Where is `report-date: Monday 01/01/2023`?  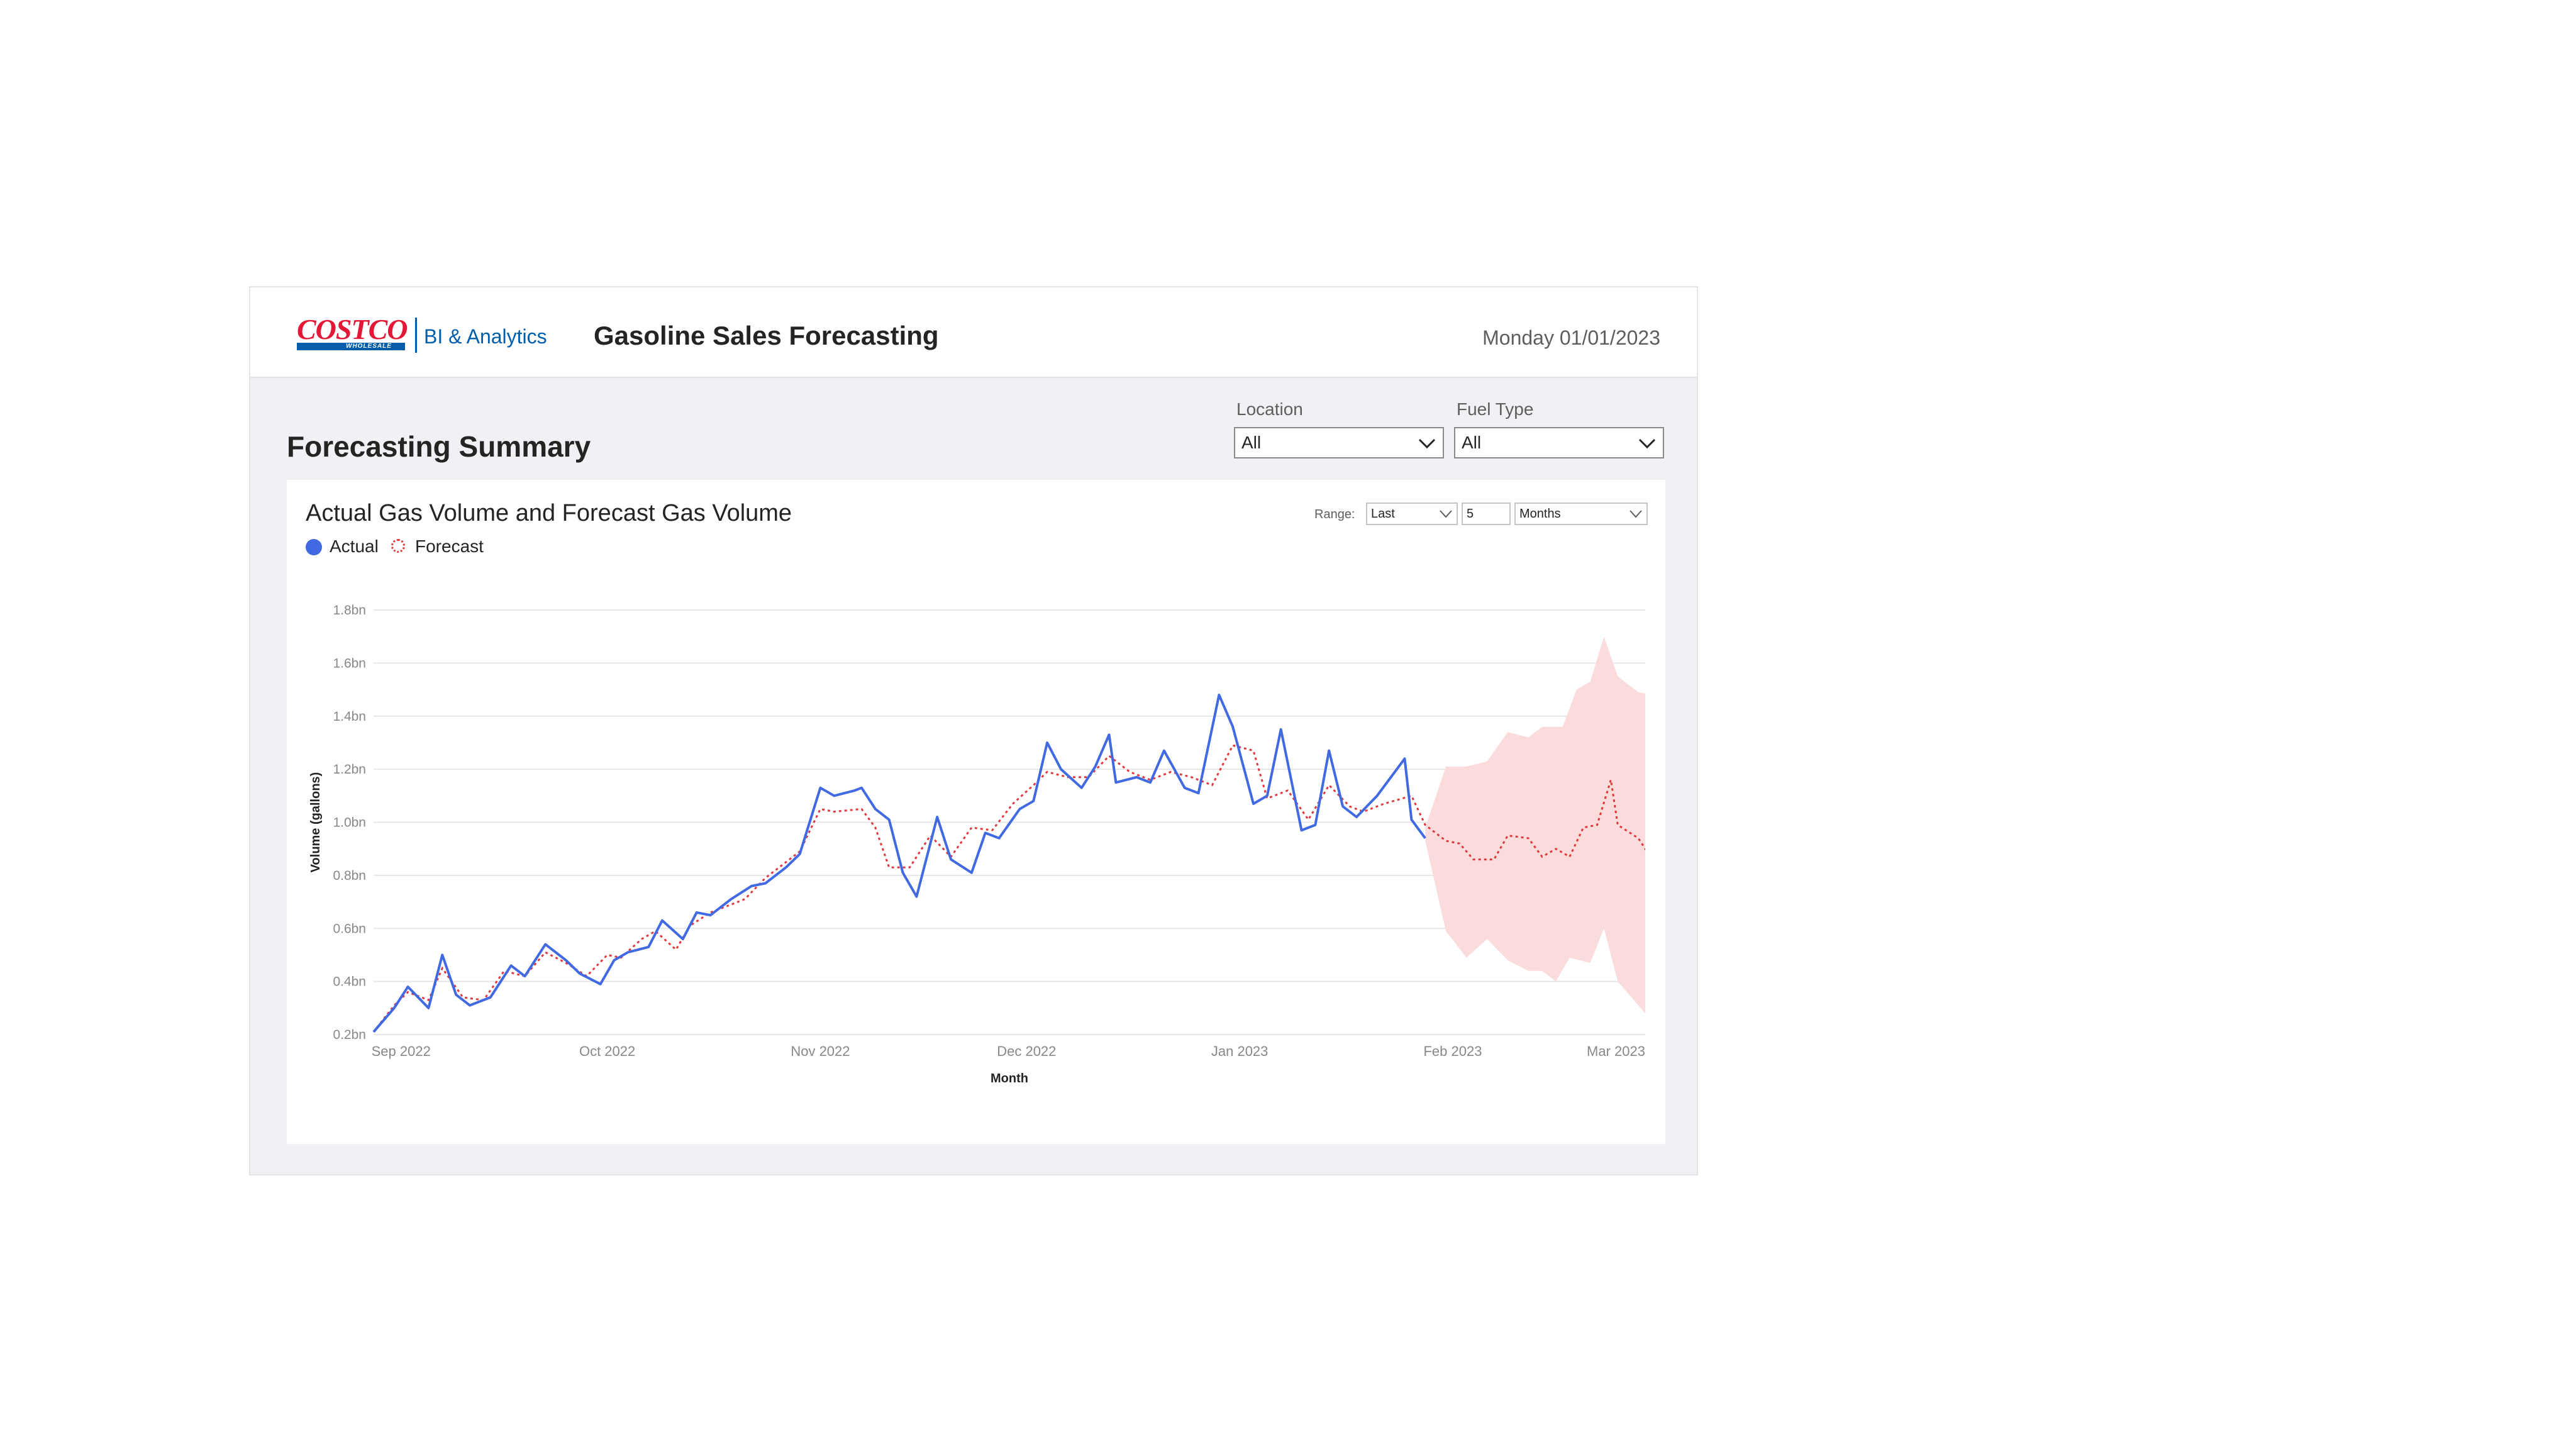
report-date: Monday 01/01/2023 is located at coordinates (1571, 337).